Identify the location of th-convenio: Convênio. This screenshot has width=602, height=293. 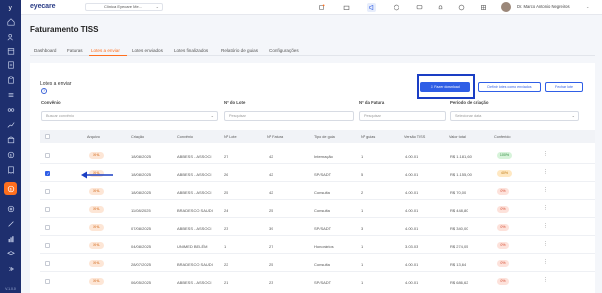
(185, 137).